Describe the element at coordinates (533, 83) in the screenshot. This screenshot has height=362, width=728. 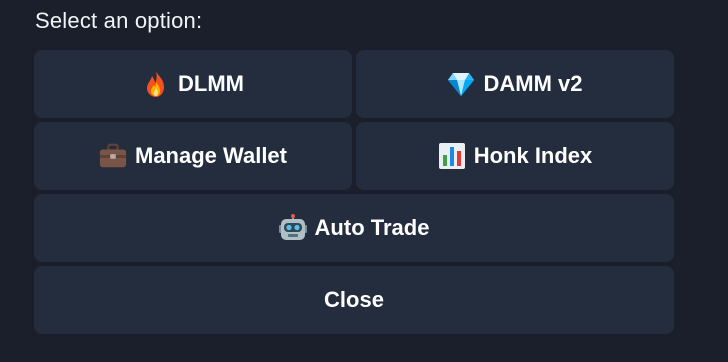
I see `damm-v2-button-label: DAMM v2` at that location.